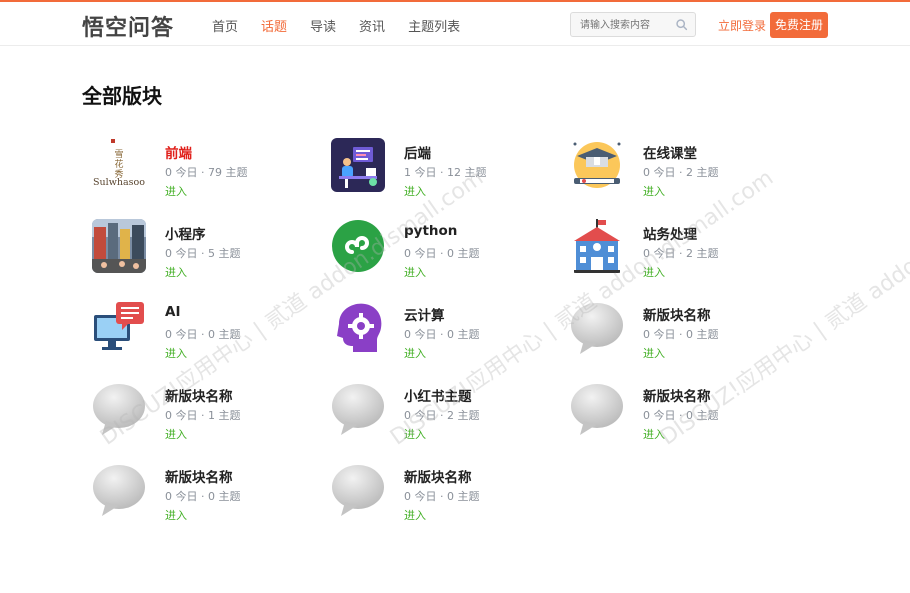  Describe the element at coordinates (681, 24) in the screenshot. I see `search-icon` at that location.